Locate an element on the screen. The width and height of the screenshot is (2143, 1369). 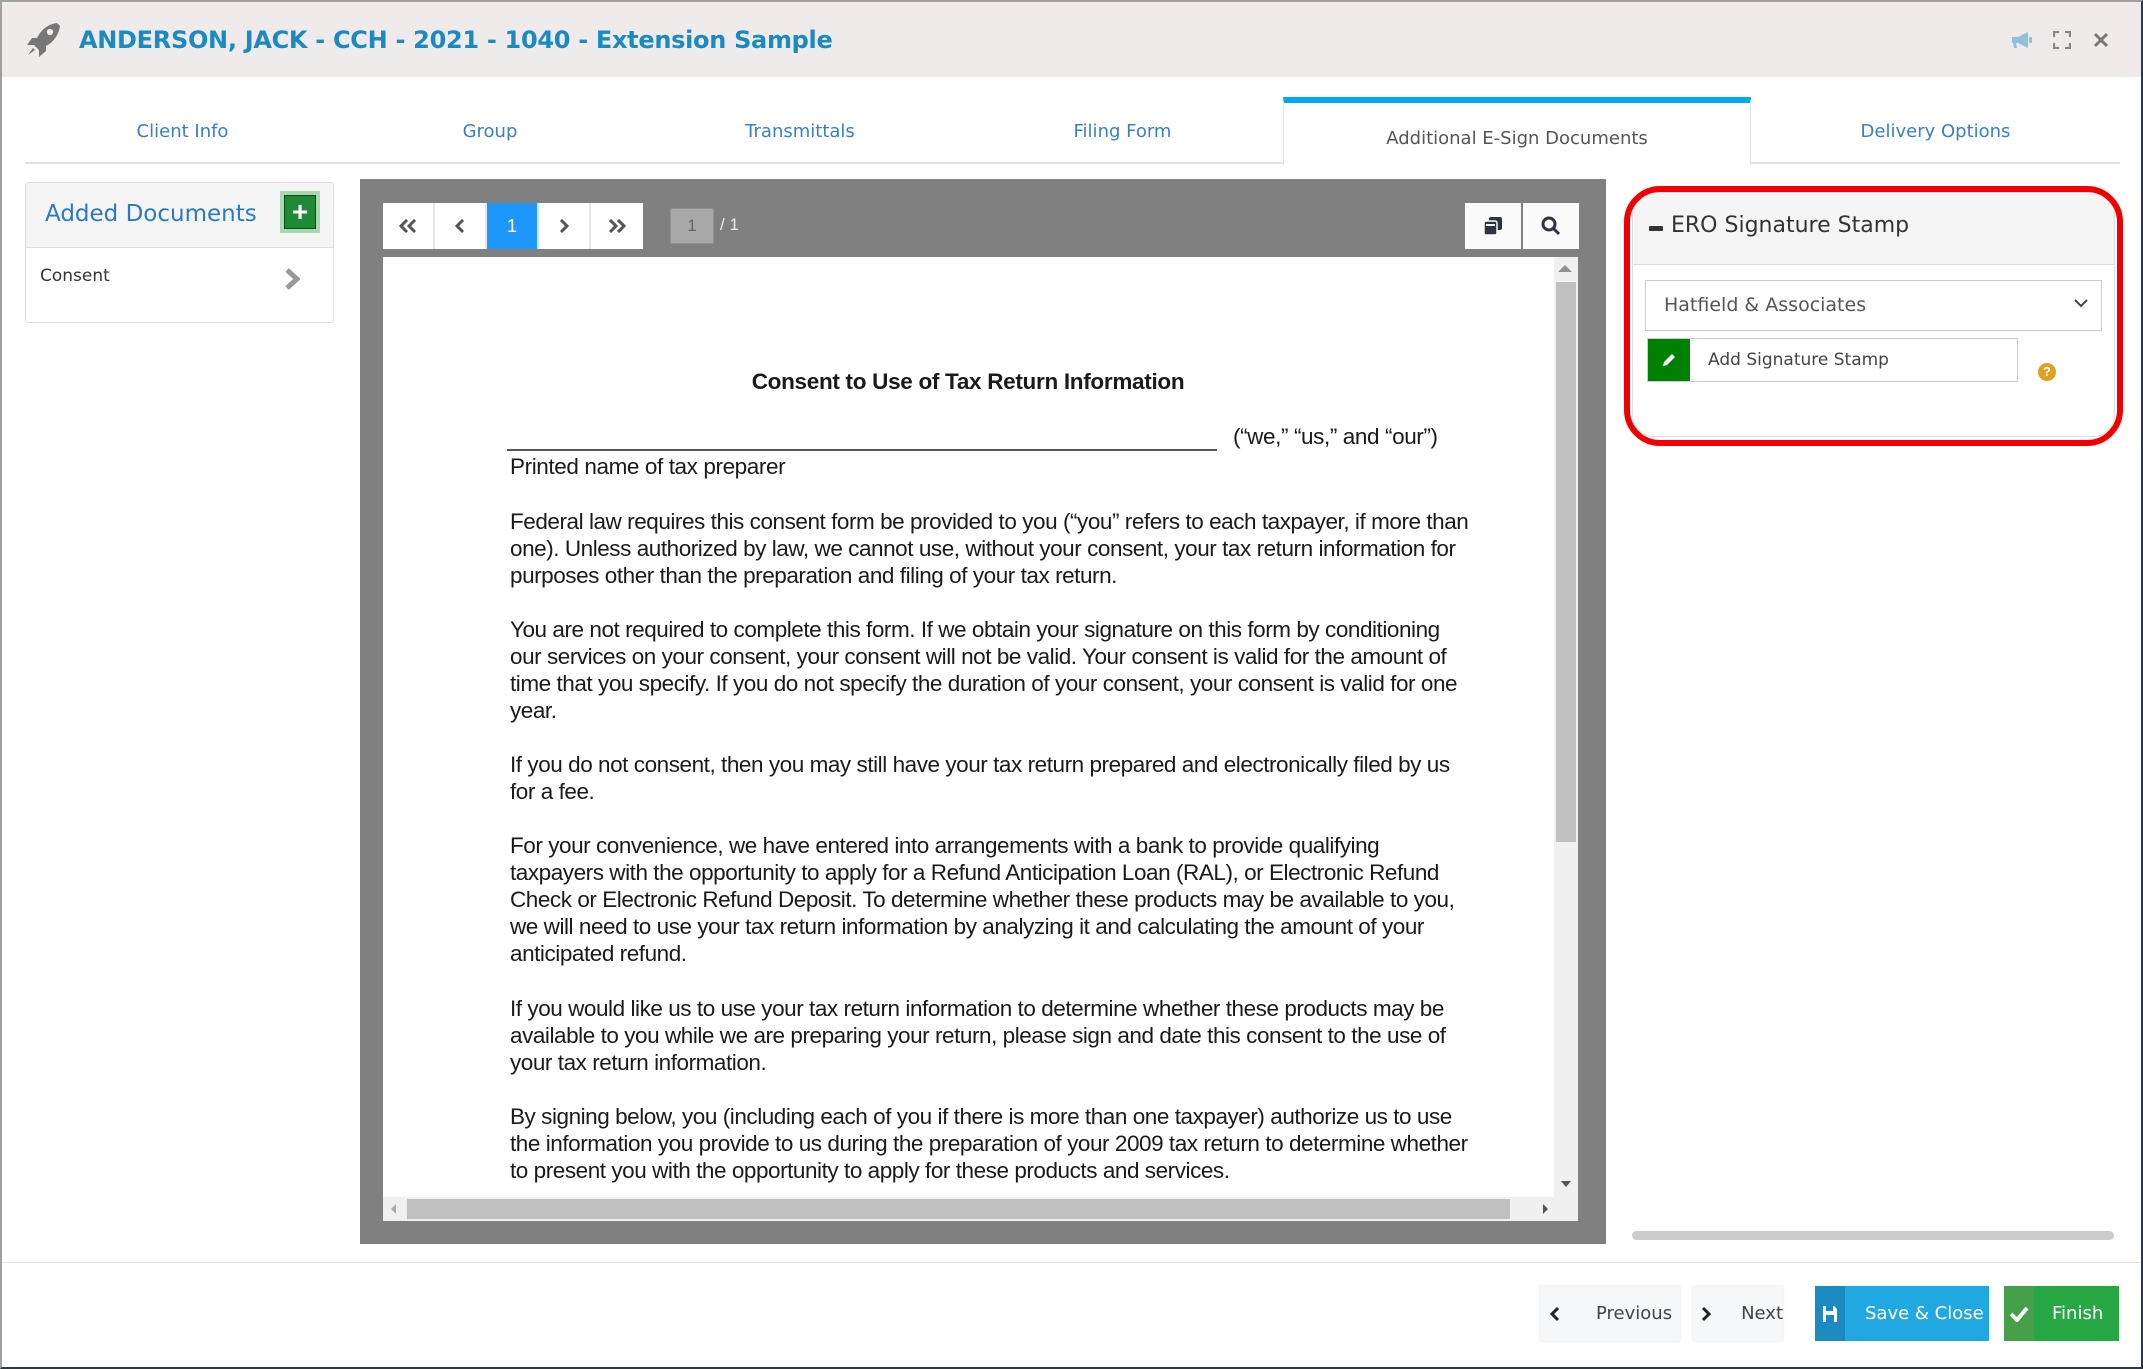
first-page-button is located at coordinates (409, 226).